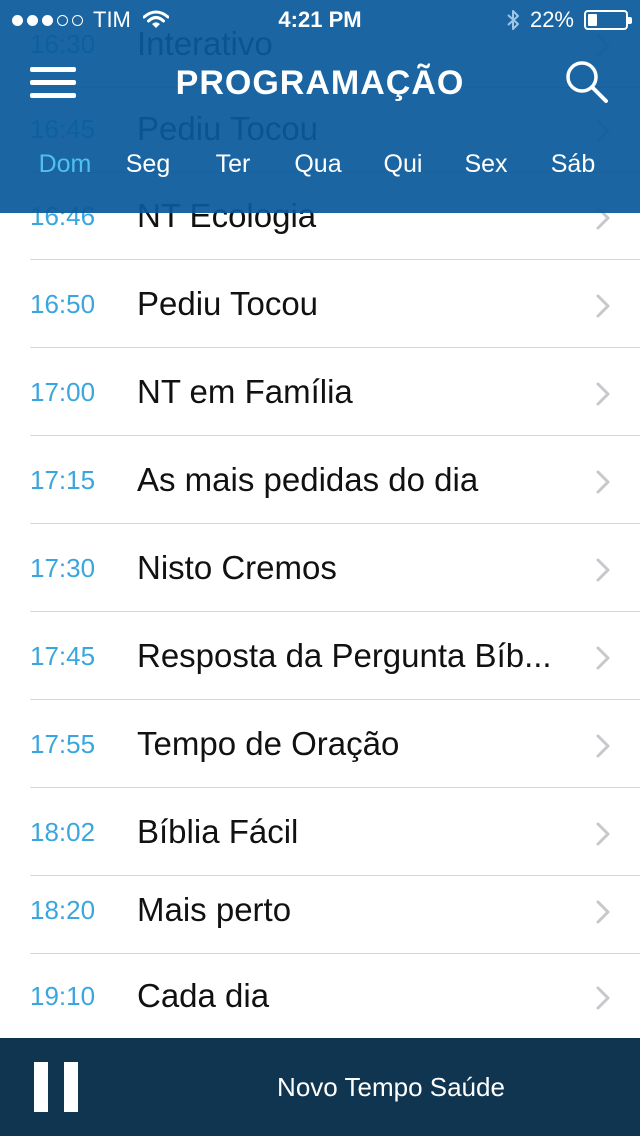 This screenshot has width=640, height=1136. What do you see at coordinates (63, 744) in the screenshot?
I see `schedule-time: 17:55` at bounding box center [63, 744].